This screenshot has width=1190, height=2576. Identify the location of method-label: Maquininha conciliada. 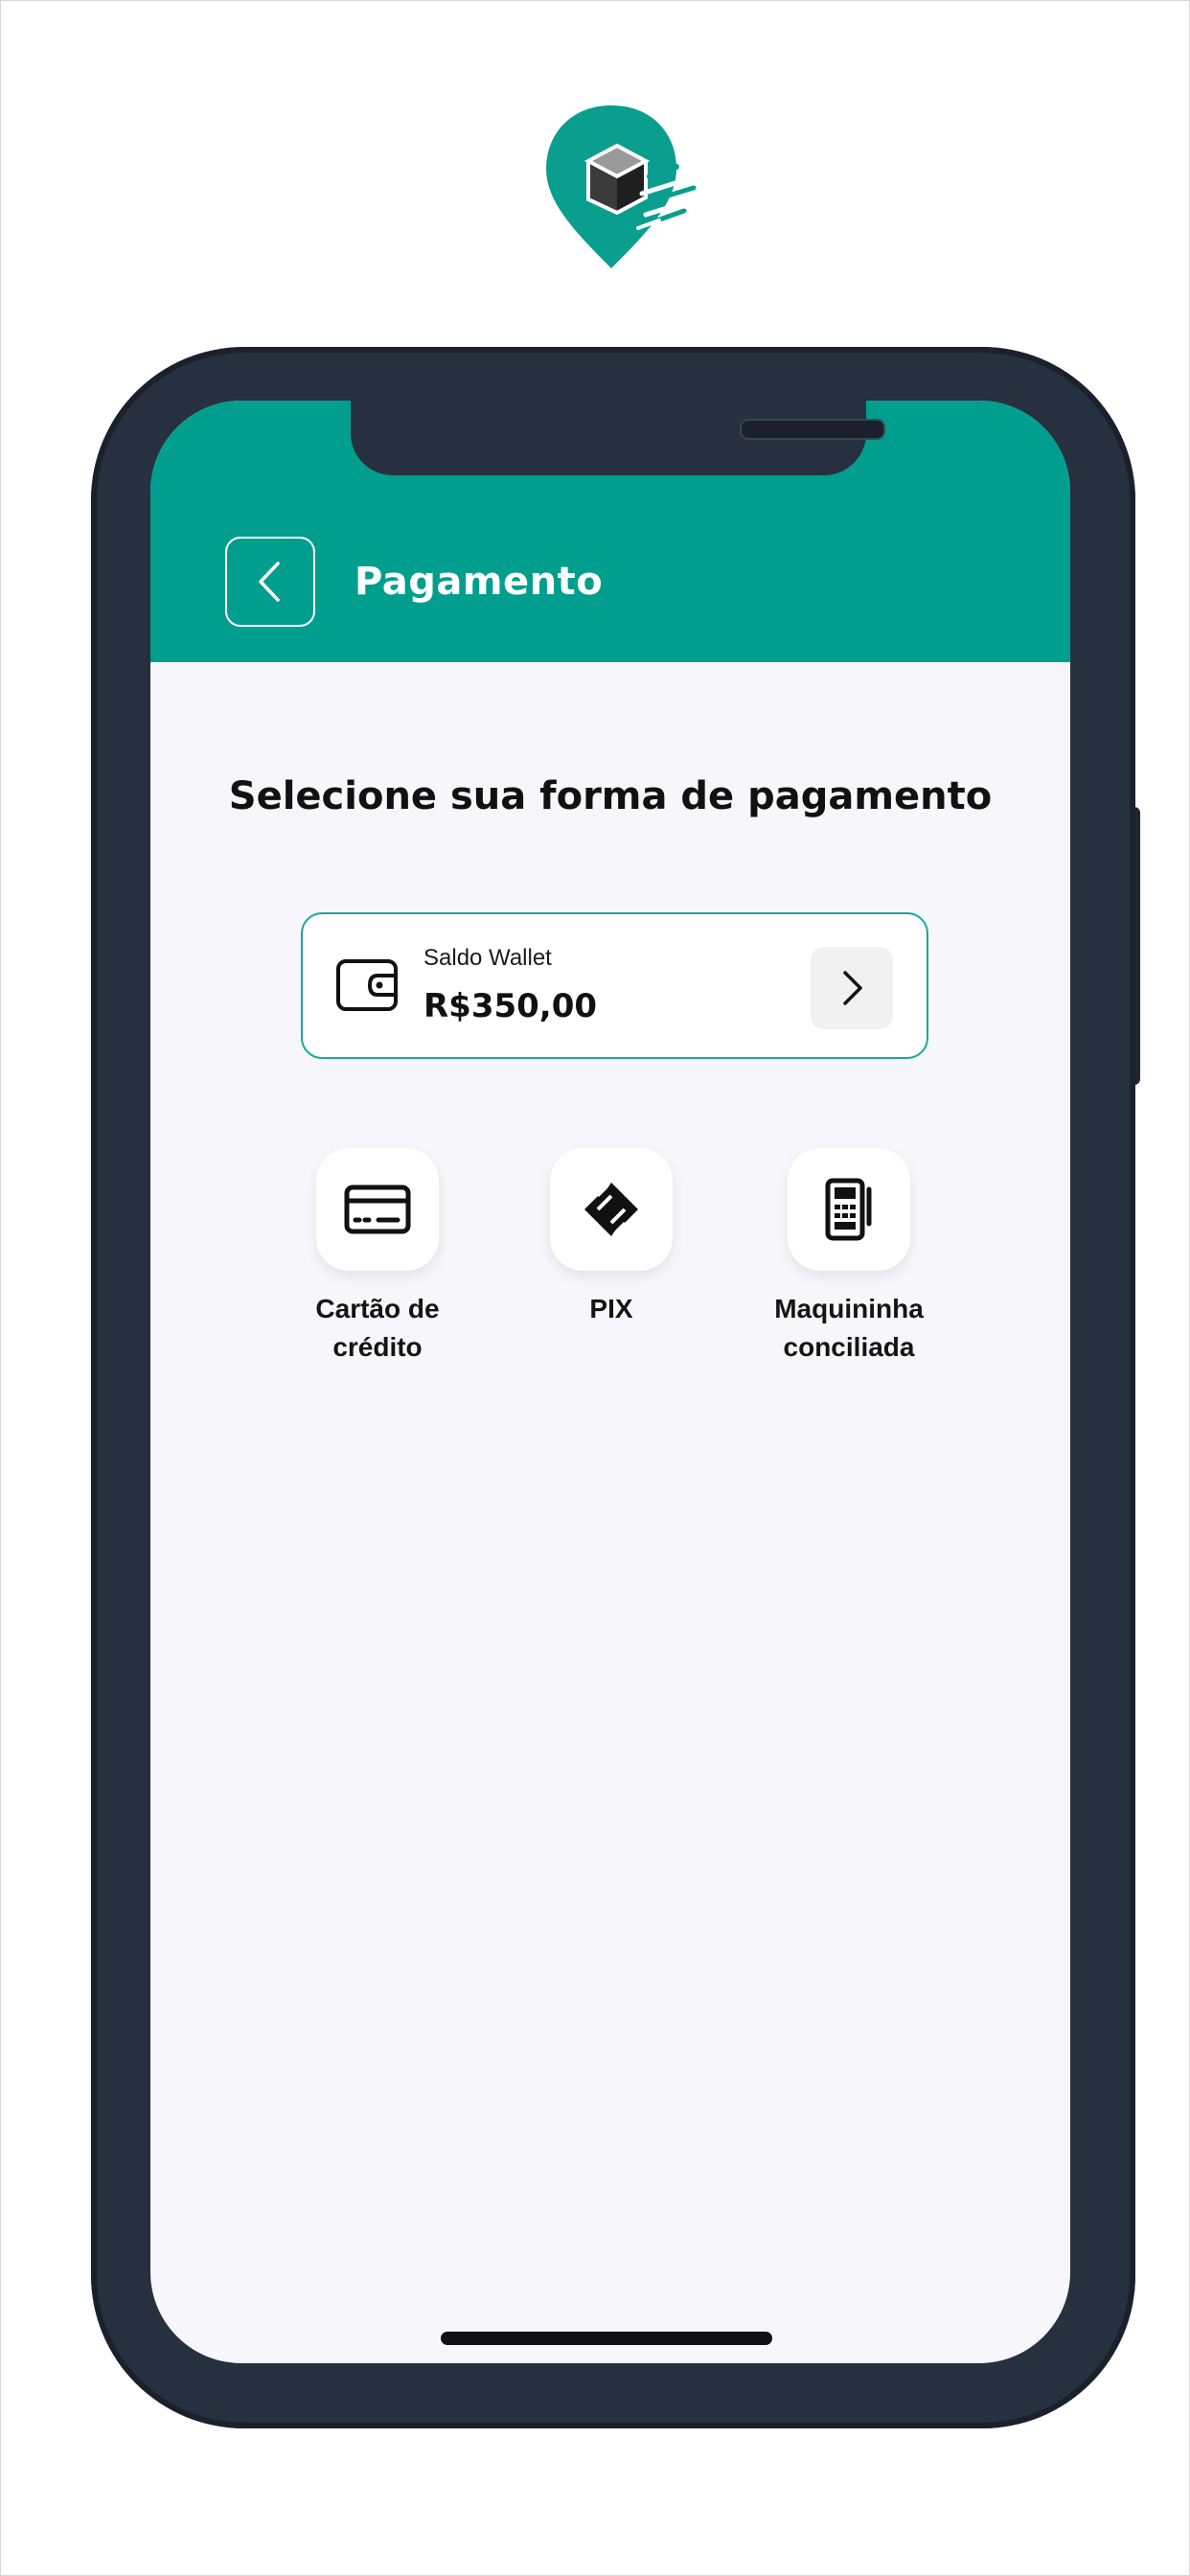
(849, 1328).